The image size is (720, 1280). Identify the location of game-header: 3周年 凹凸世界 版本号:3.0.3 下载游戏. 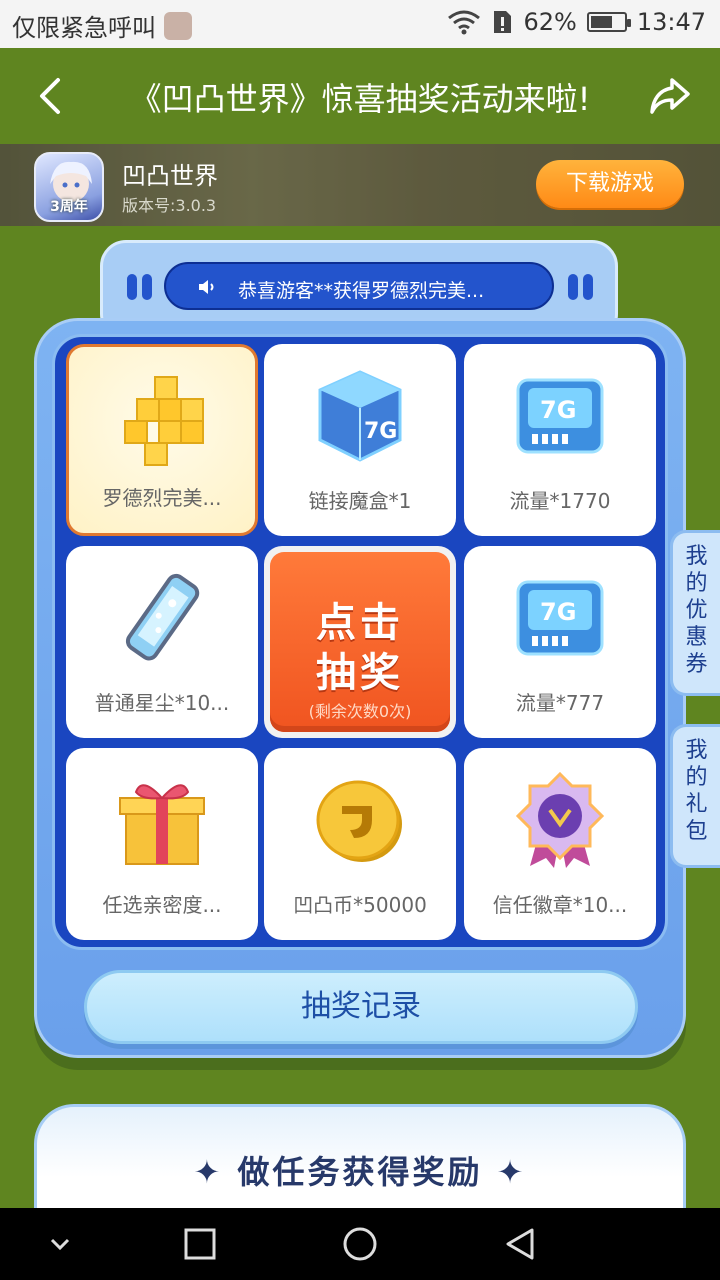
(360, 185).